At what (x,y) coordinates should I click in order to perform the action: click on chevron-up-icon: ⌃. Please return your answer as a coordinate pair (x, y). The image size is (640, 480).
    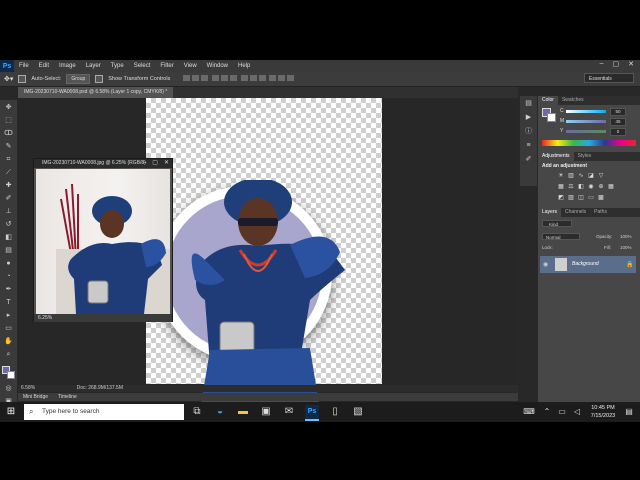
    Looking at the image, I should click on (547, 412).